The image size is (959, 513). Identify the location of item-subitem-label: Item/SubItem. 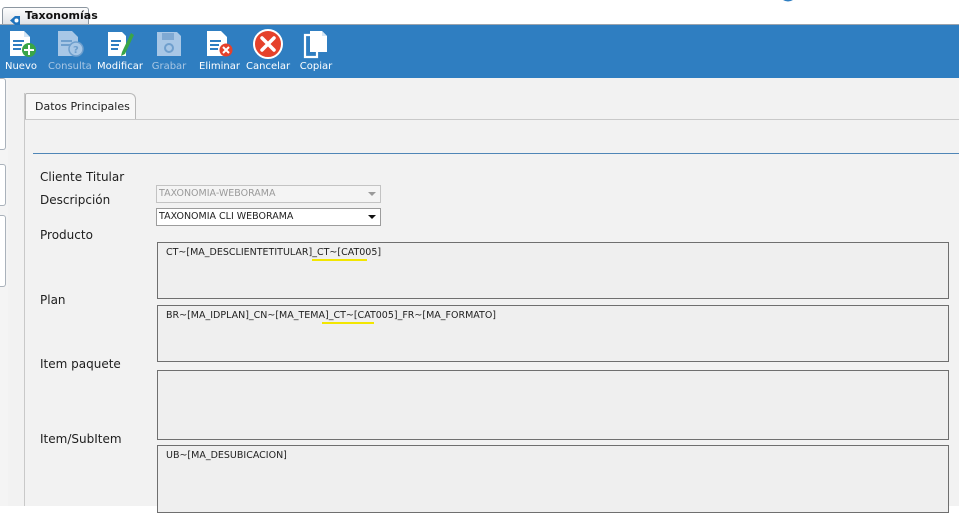
(81, 439).